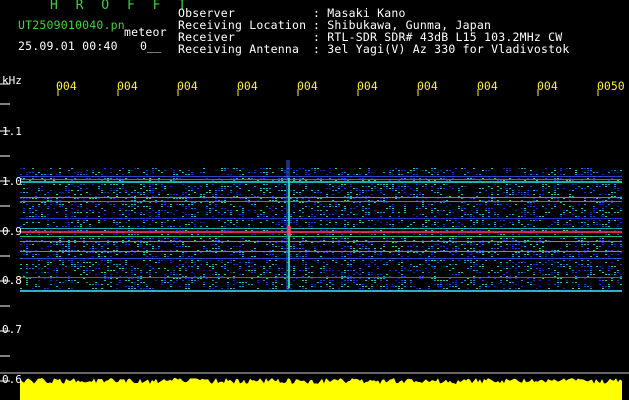  I want to click on y-tick-label: 1.1, so click(12, 131).